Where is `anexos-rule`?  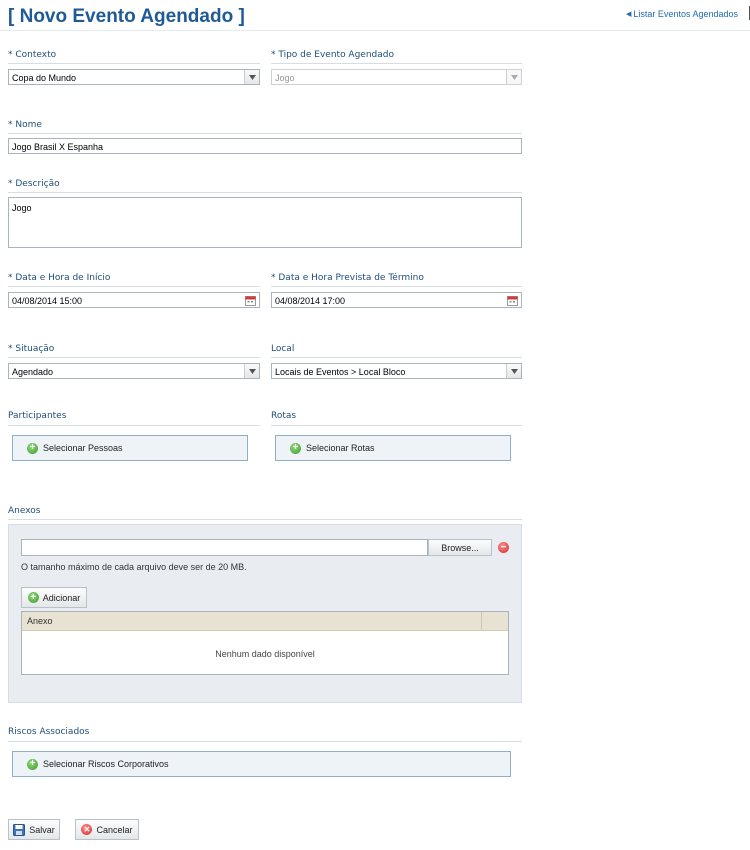 anexos-rule is located at coordinates (265, 519).